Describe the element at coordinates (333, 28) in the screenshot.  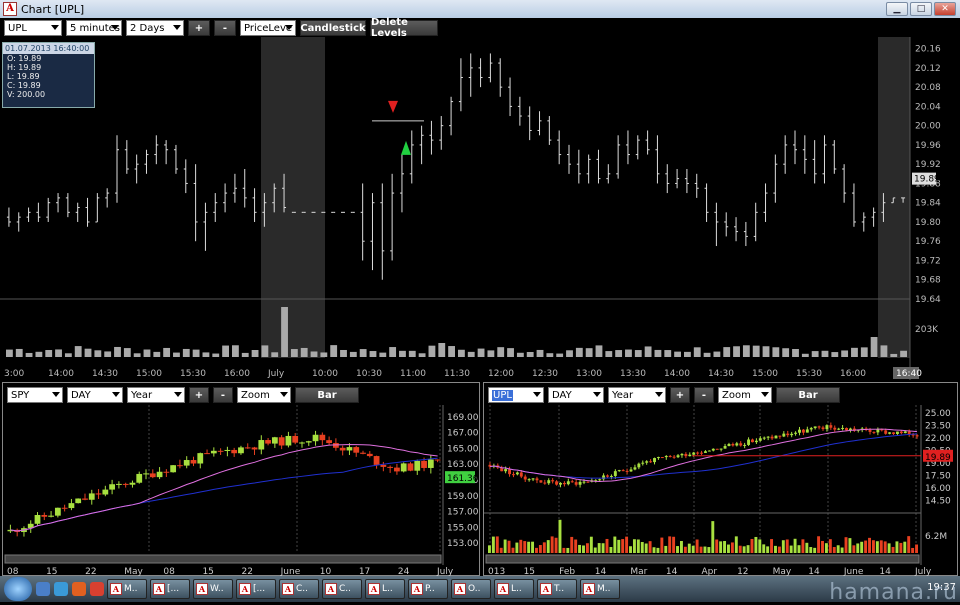
I see `candlestick-button: Candlestick` at that location.